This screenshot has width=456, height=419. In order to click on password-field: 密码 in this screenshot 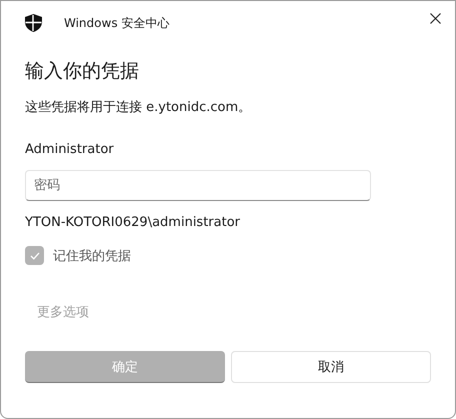, I will do `click(198, 185)`.